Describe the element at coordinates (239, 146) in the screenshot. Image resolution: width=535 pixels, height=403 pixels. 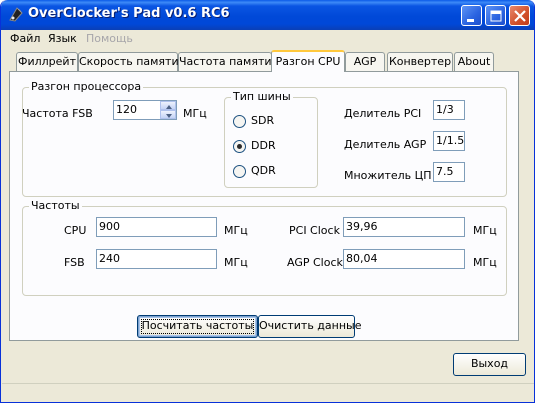
I see `radio-ddr` at that location.